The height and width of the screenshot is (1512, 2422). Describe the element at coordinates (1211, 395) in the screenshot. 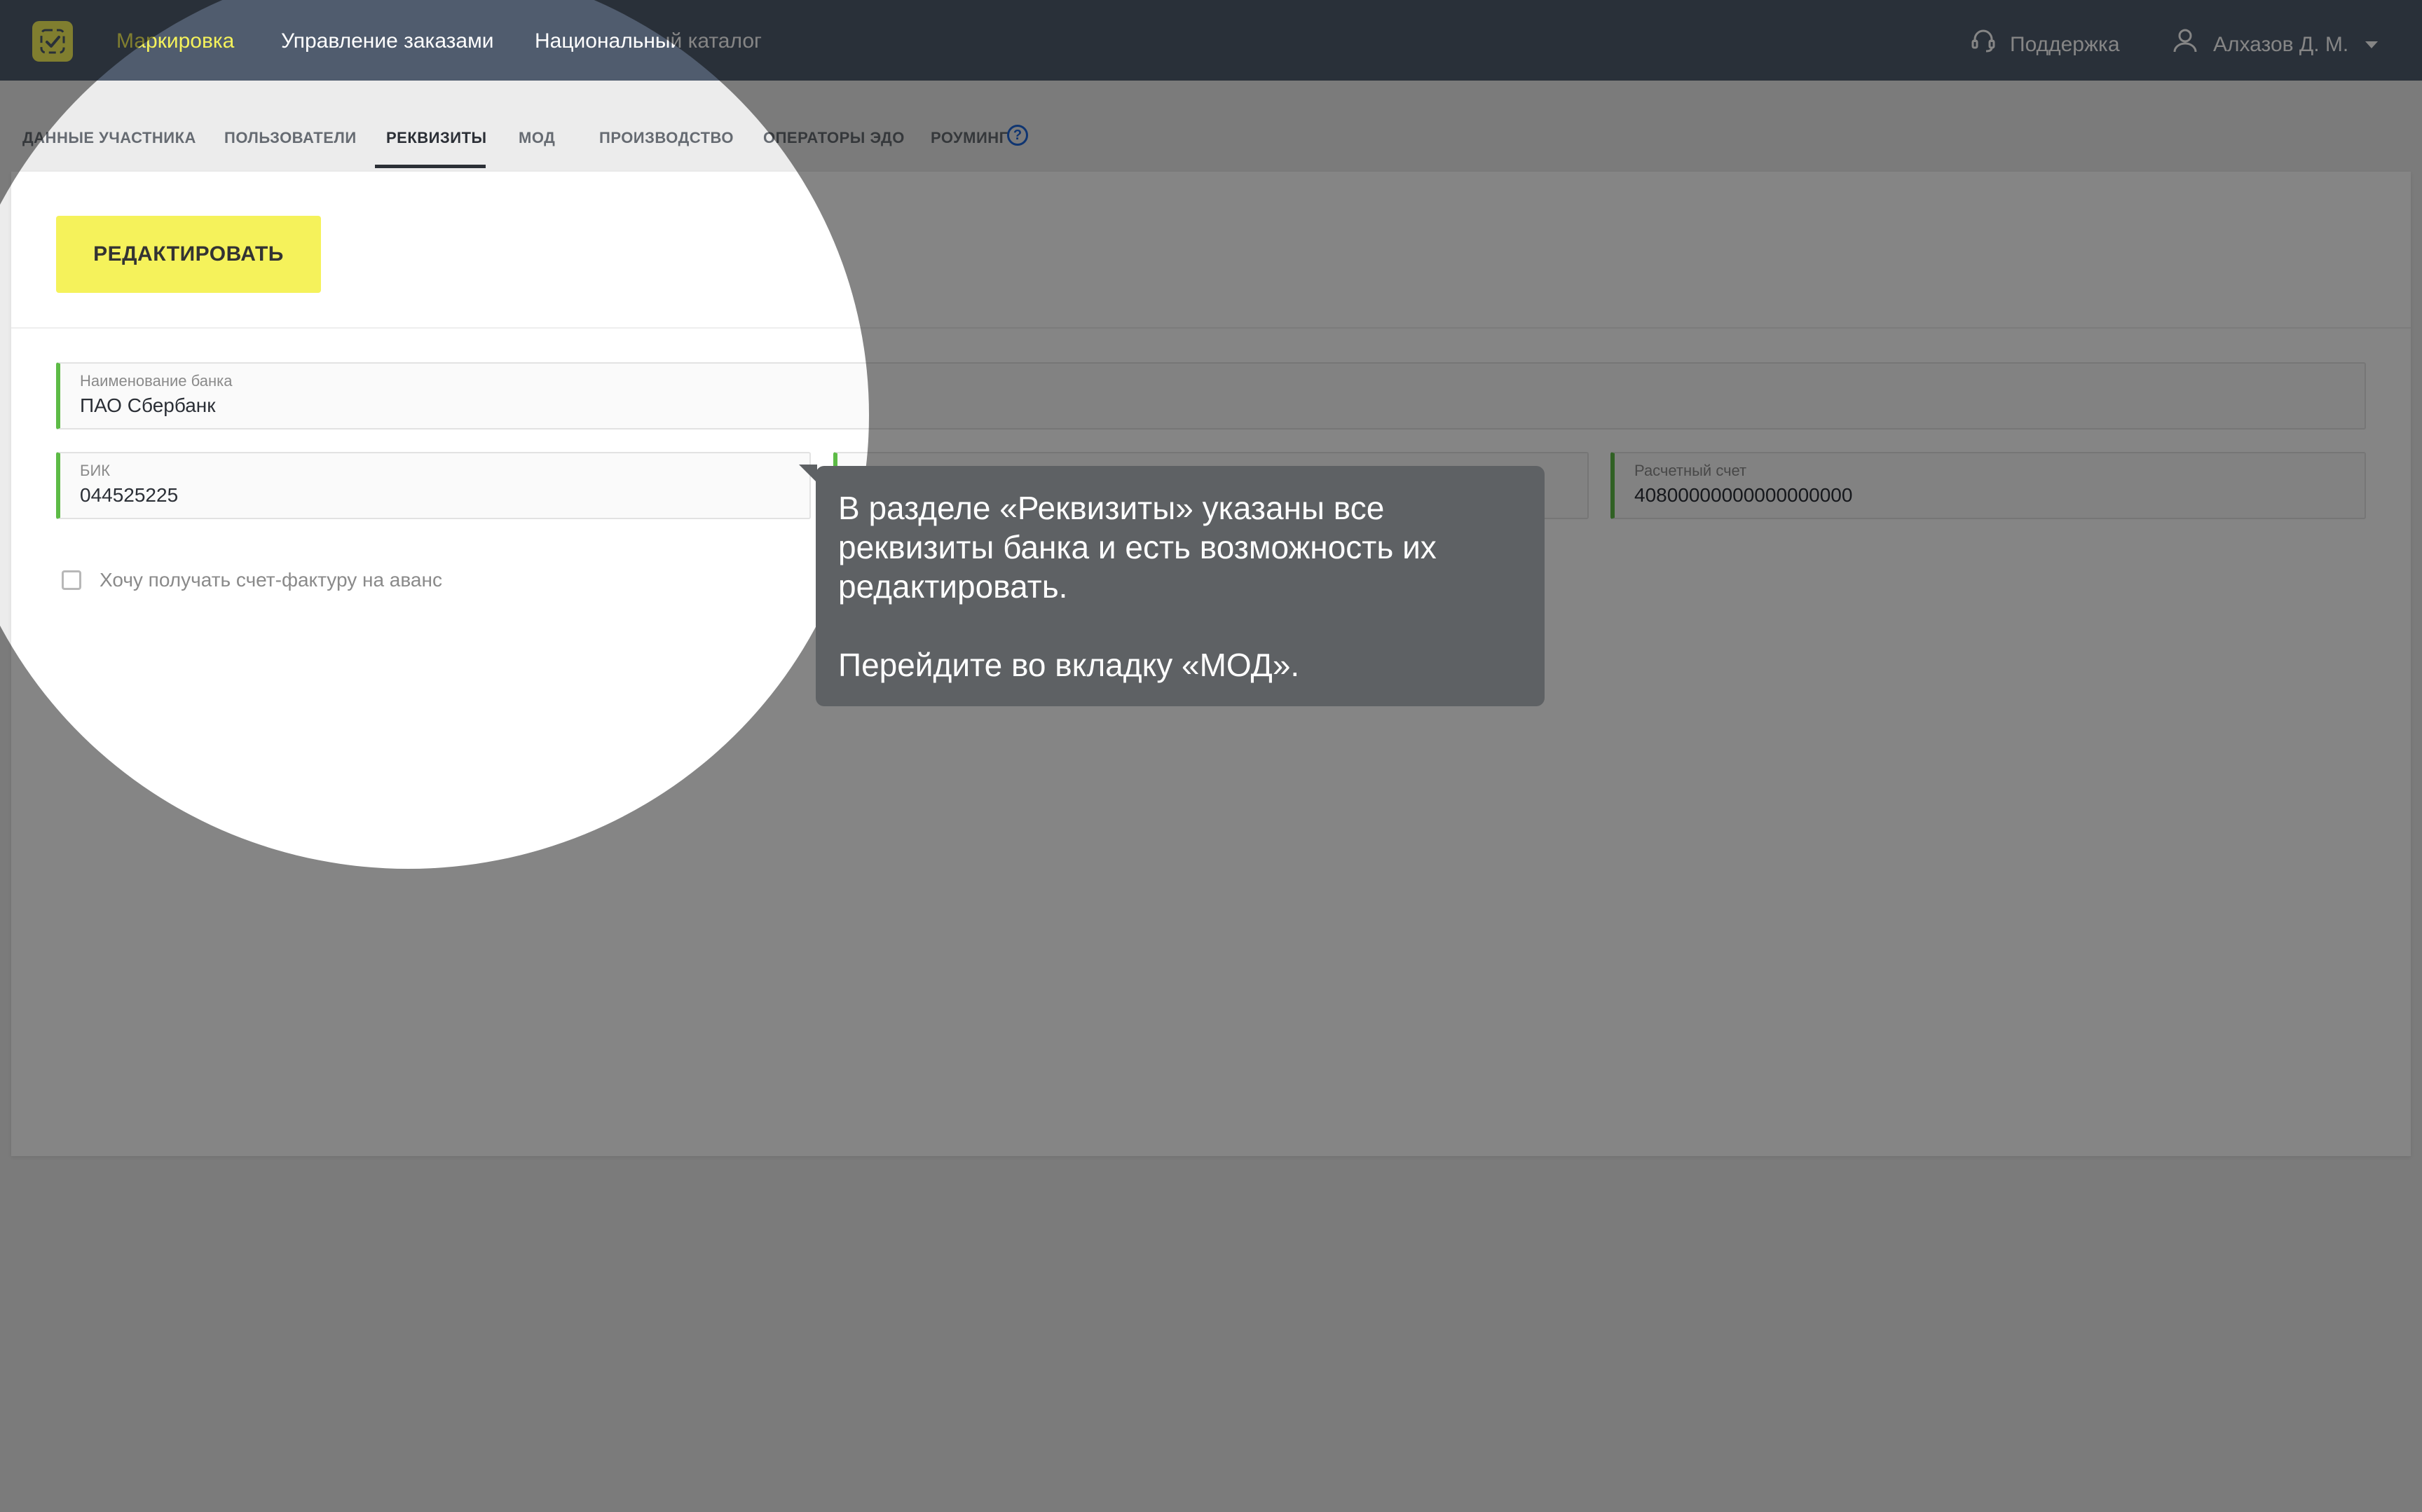

I see `bank-name-field: Наименование банка ПАО Сбербанк` at that location.